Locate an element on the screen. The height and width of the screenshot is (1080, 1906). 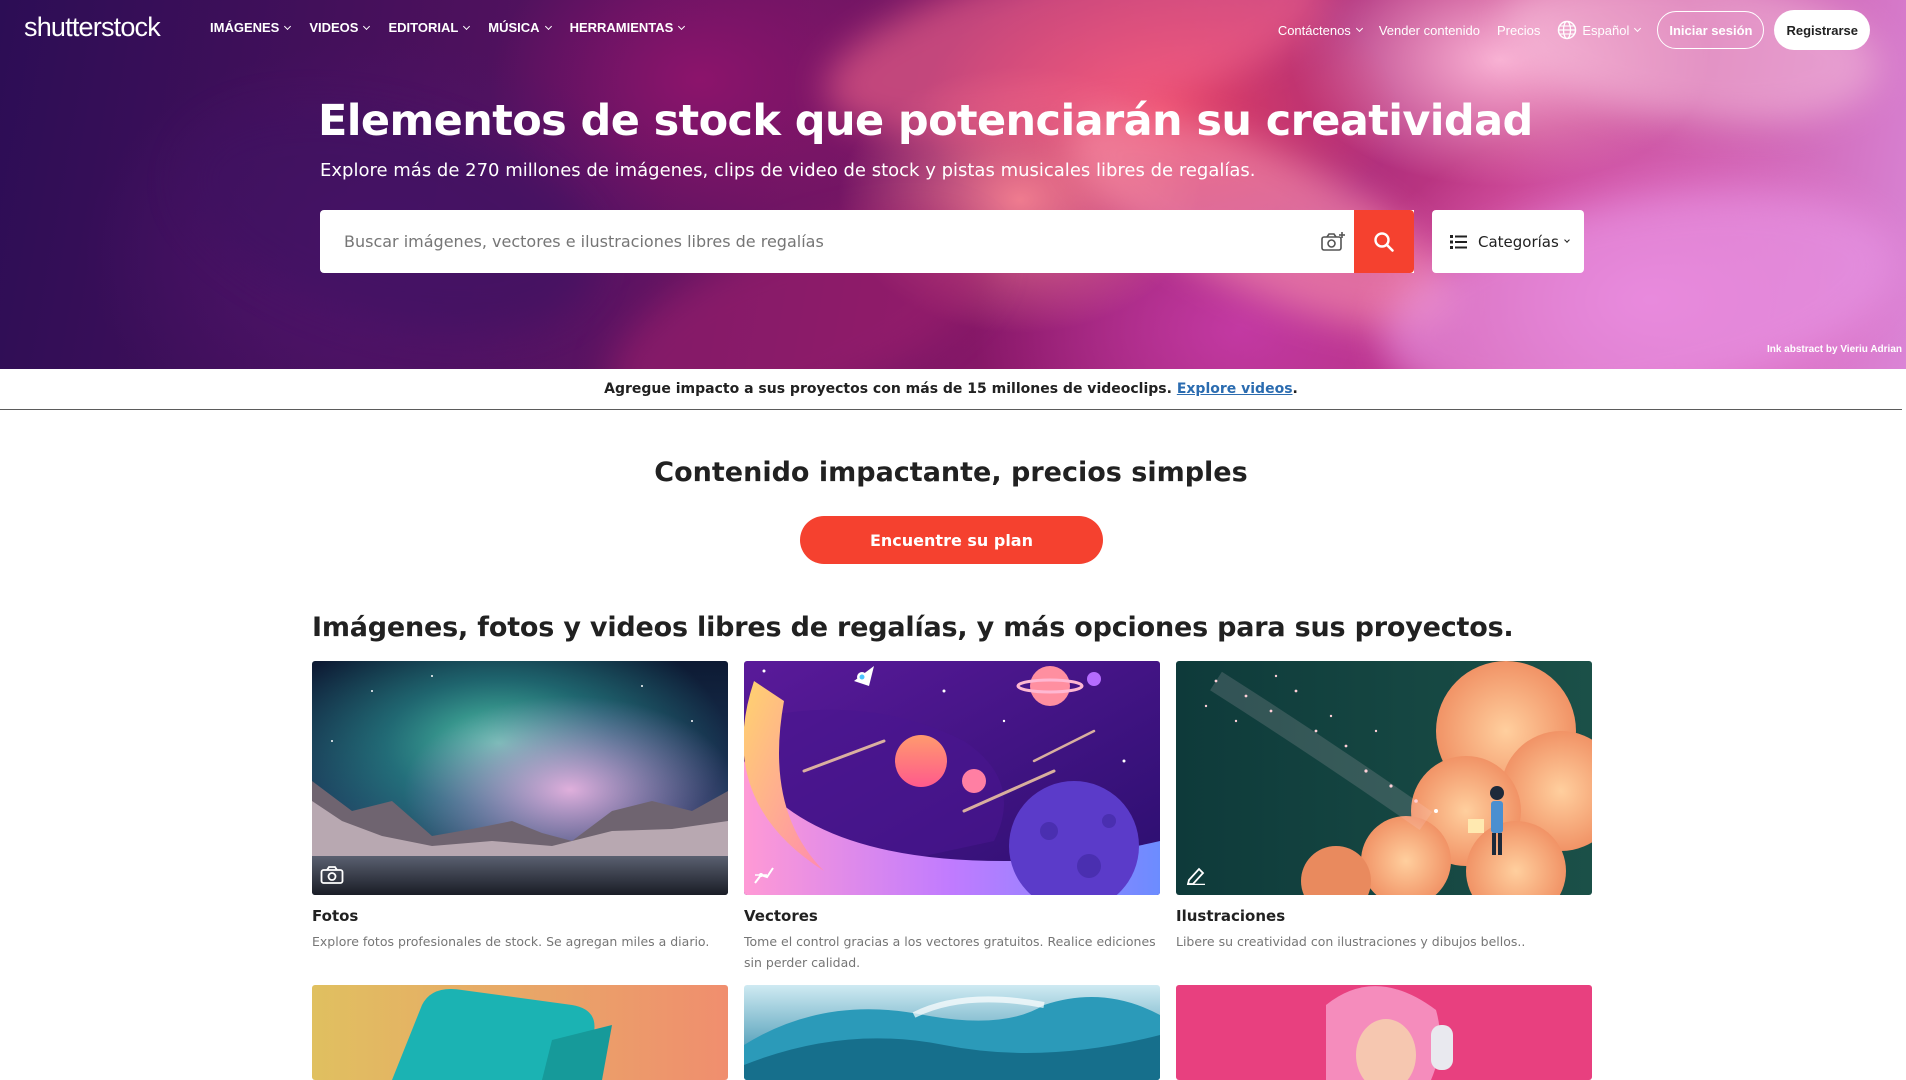
globe-icon is located at coordinates (1567, 30).